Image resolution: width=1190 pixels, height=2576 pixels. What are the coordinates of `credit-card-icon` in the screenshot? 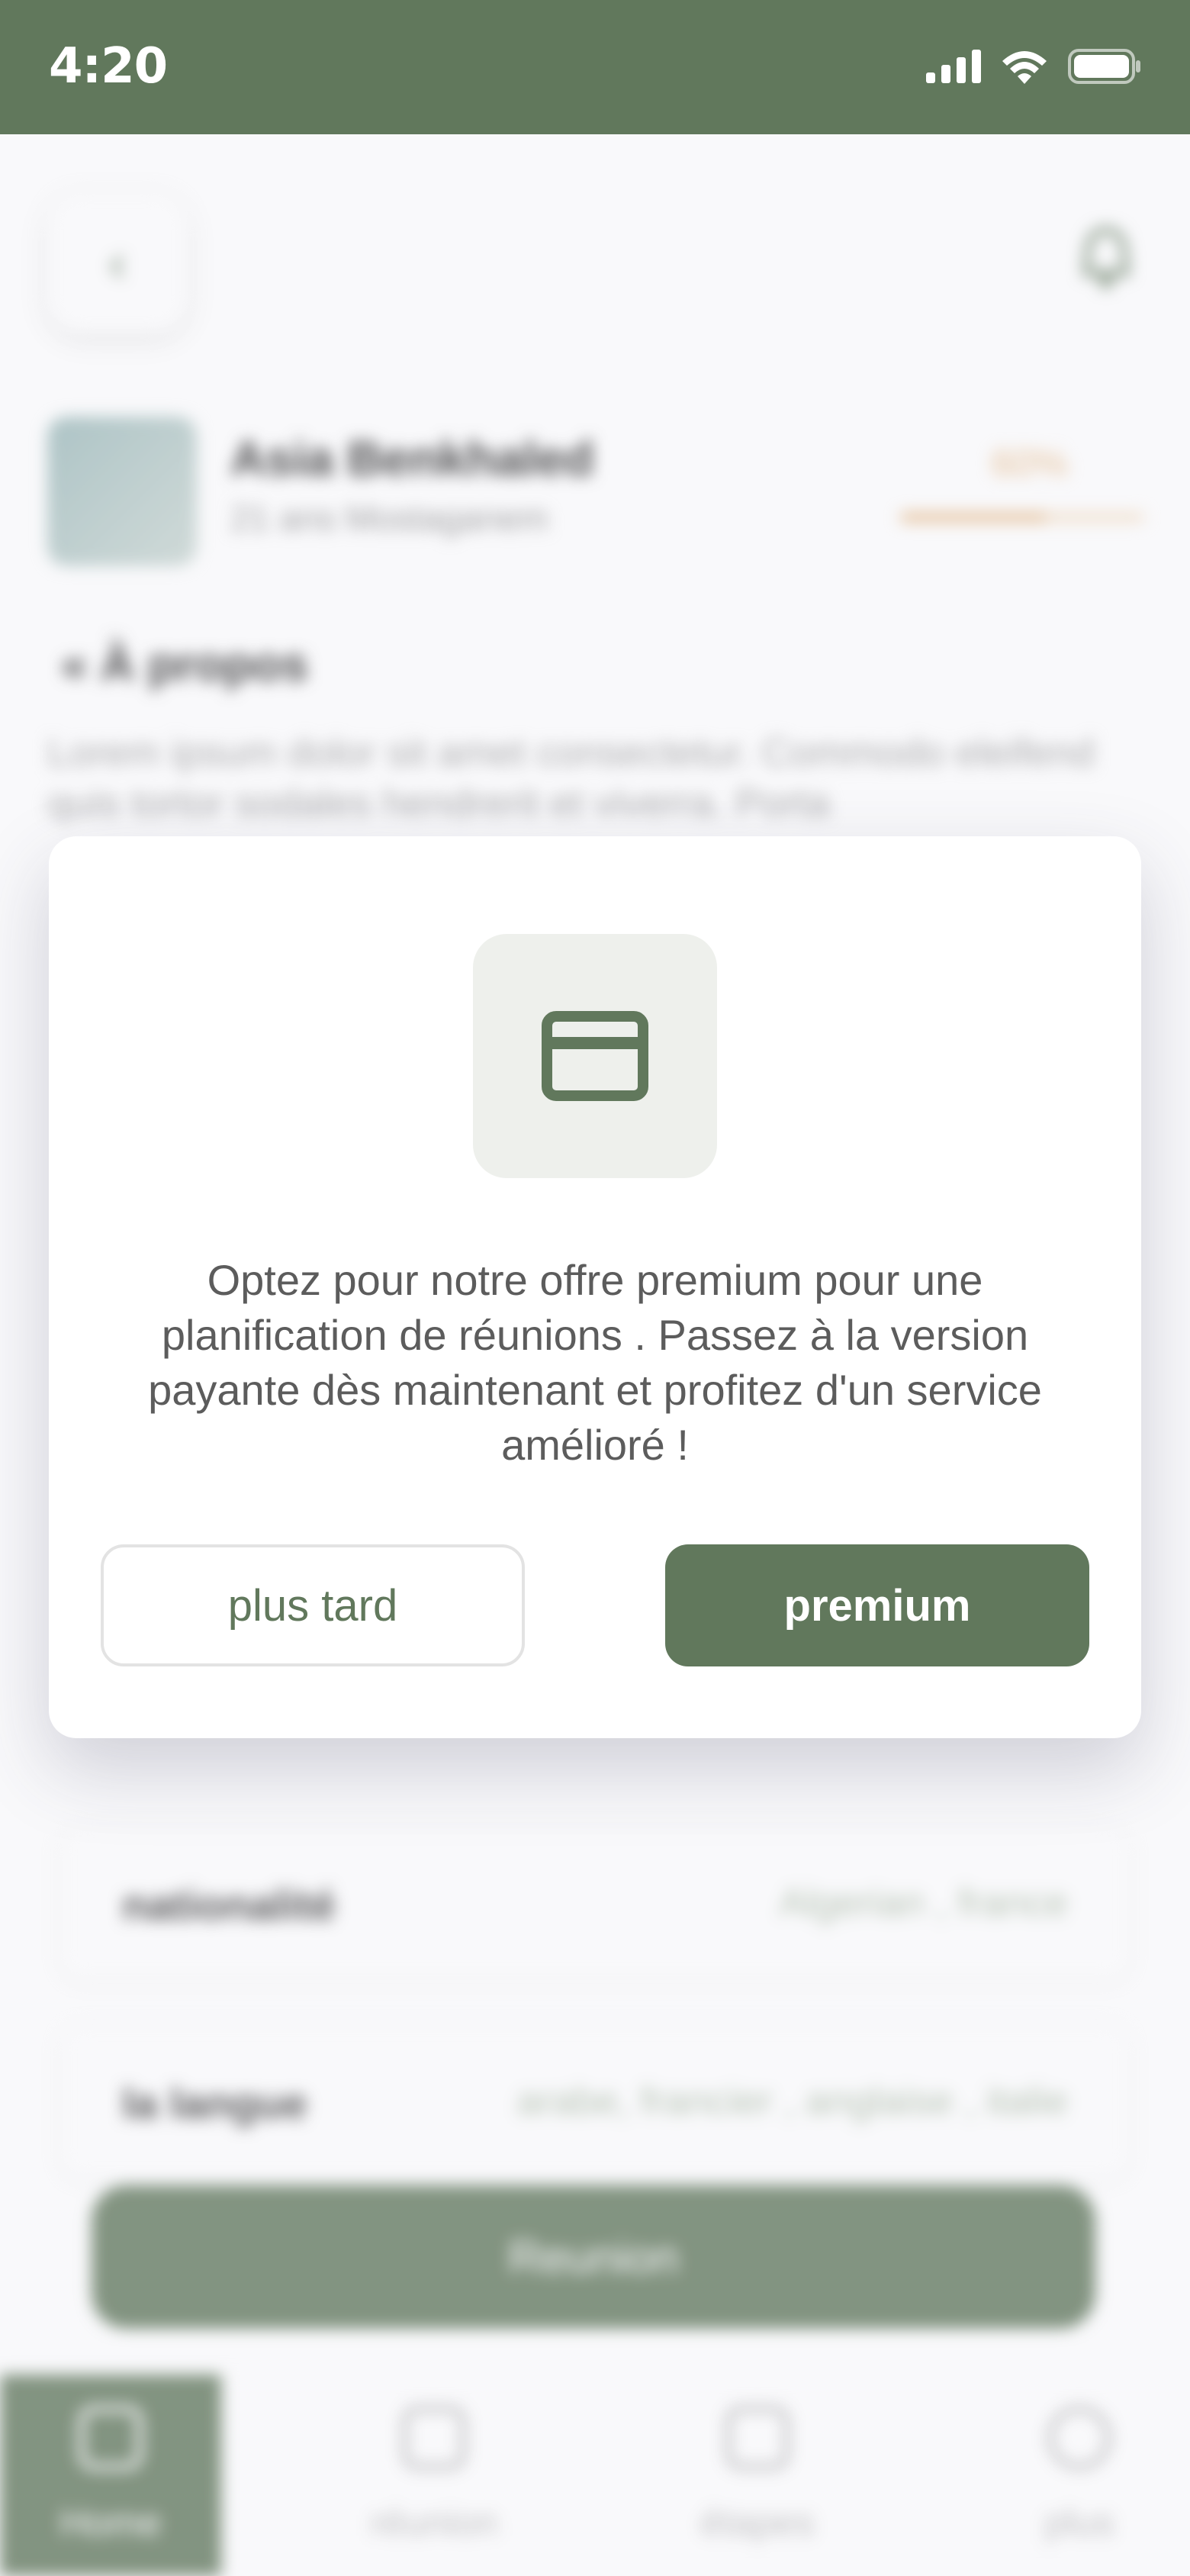 It's located at (595, 1056).